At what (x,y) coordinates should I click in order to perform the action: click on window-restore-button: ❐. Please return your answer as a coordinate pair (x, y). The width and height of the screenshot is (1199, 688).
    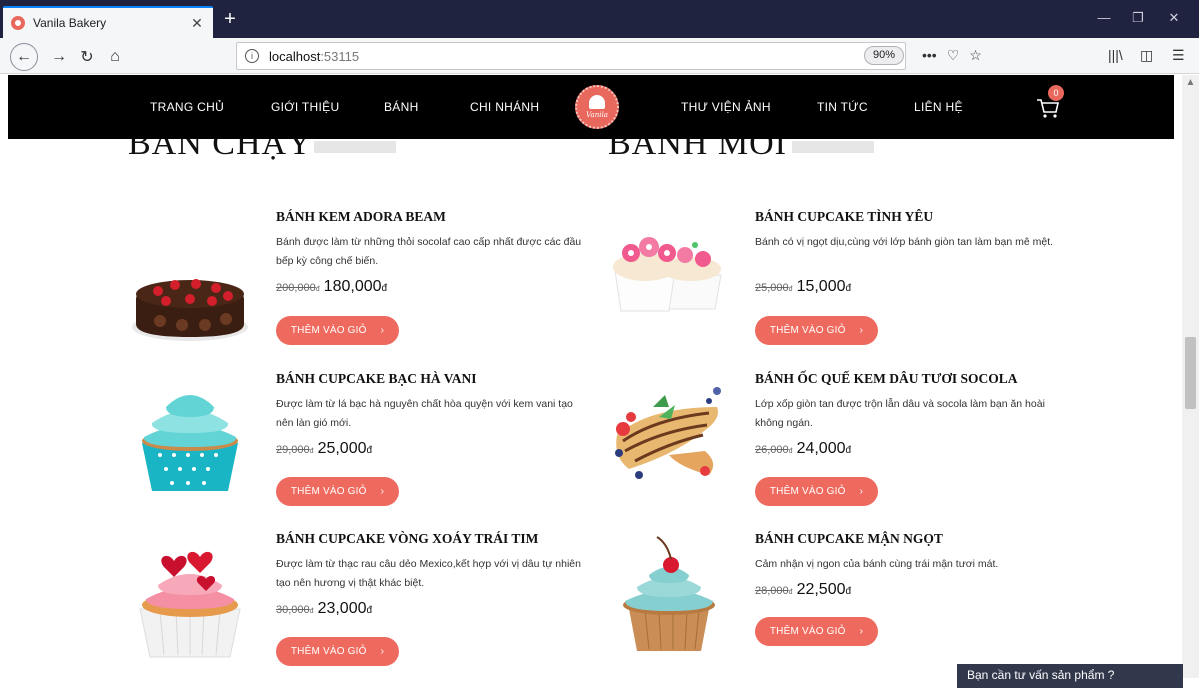
    Looking at the image, I should click on (1138, 18).